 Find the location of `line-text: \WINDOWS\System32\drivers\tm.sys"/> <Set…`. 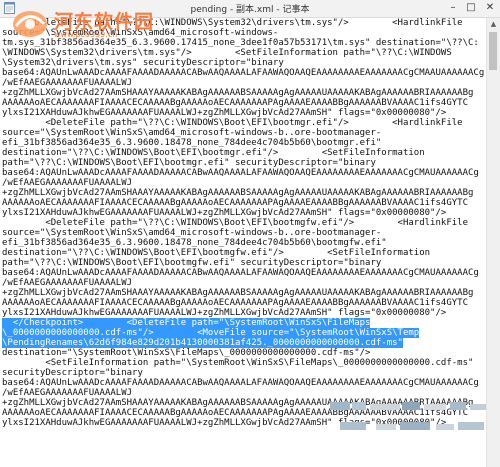

line-text: \WINDOWS\System32\drivers\tm.sys"/> <Set… is located at coordinates (227, 53).